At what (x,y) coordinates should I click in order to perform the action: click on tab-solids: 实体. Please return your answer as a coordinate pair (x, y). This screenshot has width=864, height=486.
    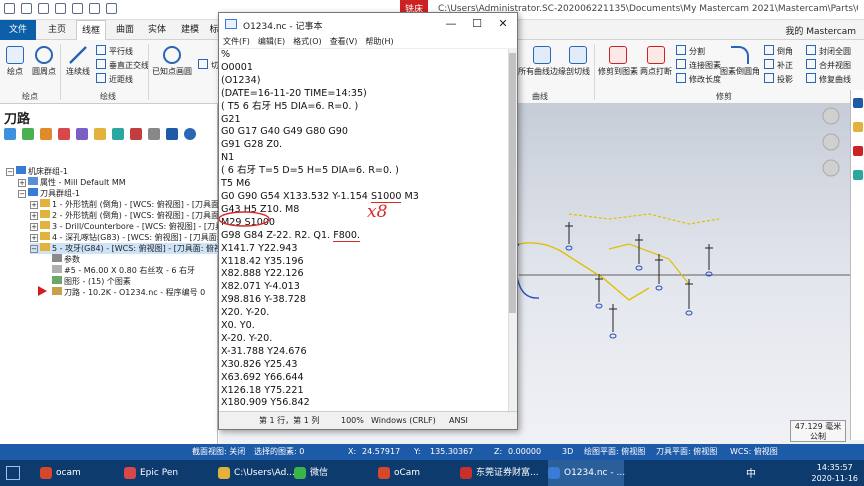
    Looking at the image, I should click on (157, 30).